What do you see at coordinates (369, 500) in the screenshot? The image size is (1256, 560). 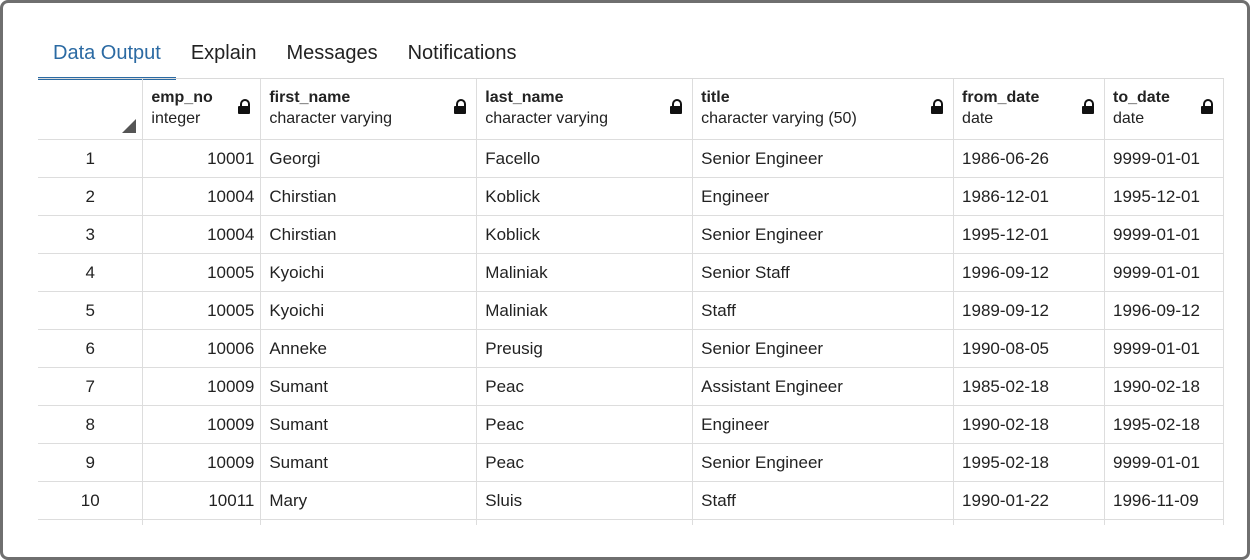 I see `first-name-cell: Mary` at bounding box center [369, 500].